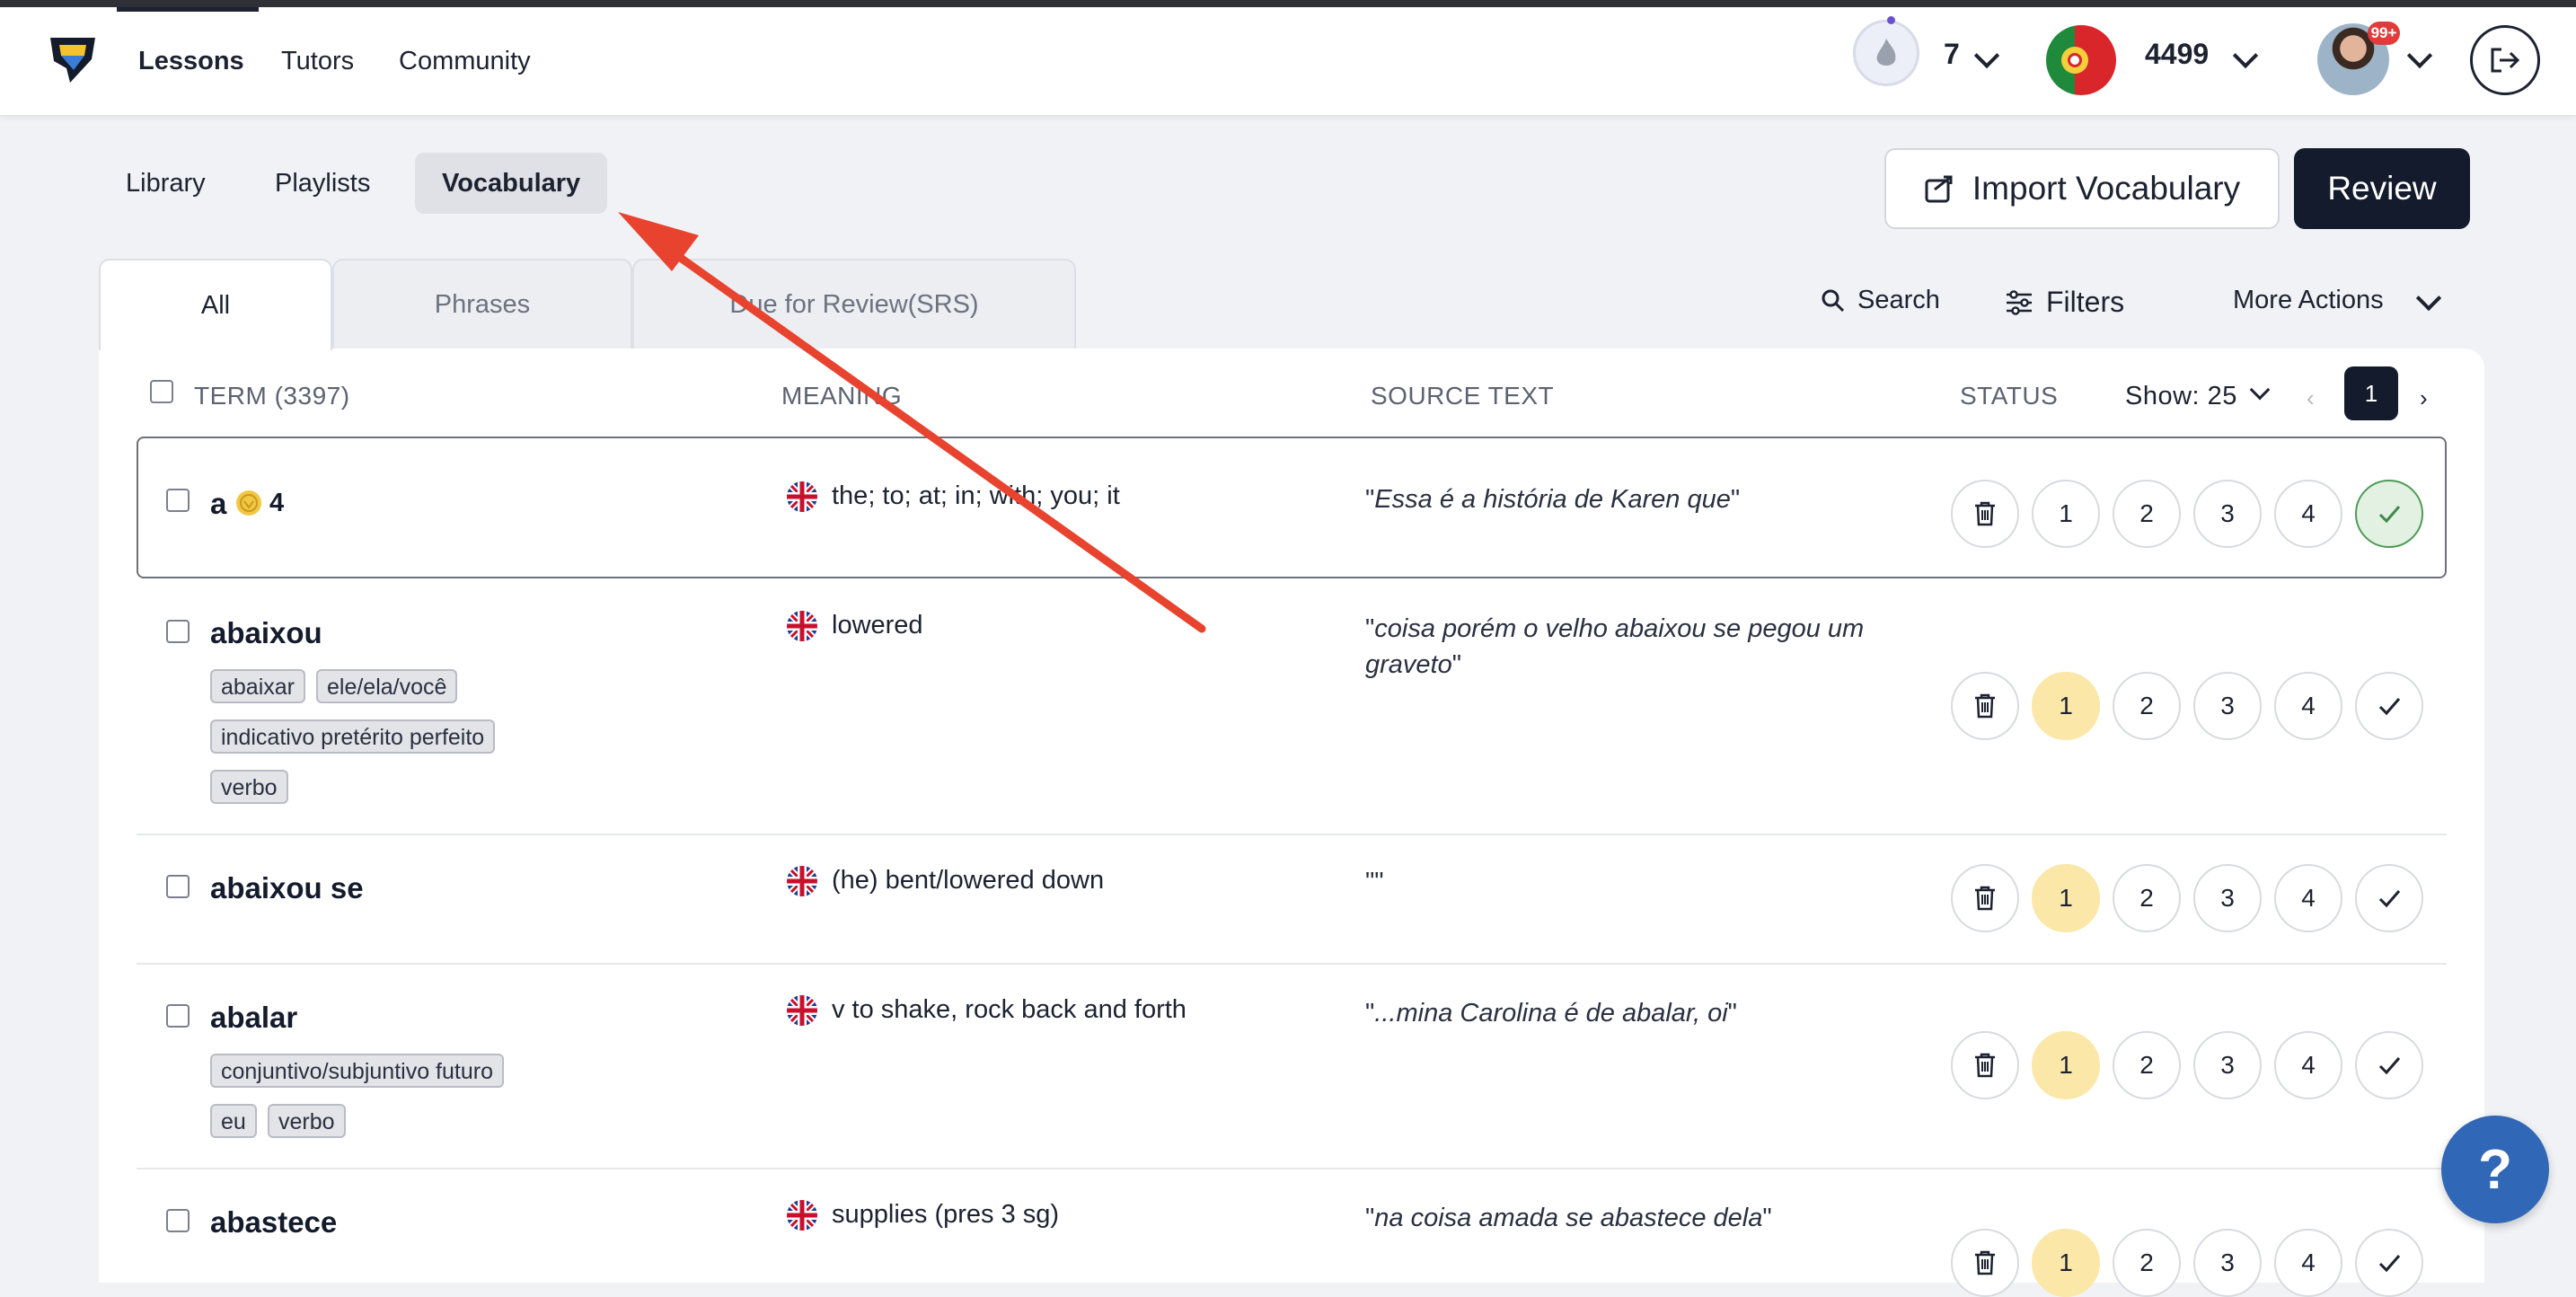 The width and height of the screenshot is (2576, 1297). I want to click on source-column-header: SOURCE TEXT, so click(1463, 396).